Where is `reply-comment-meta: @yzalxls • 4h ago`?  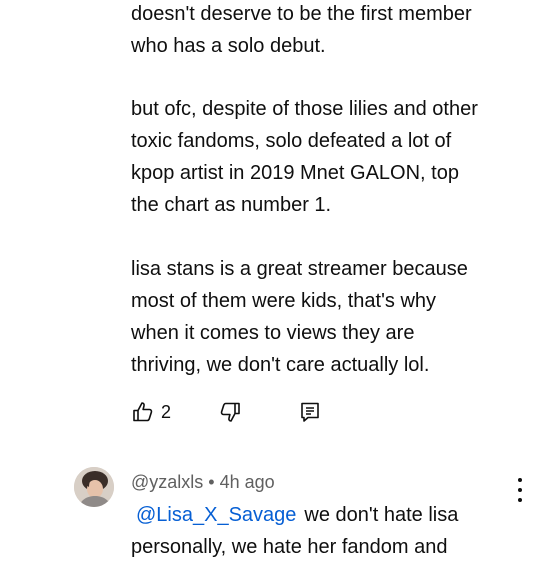 reply-comment-meta: @yzalxls • 4h ago is located at coordinates (203, 482).